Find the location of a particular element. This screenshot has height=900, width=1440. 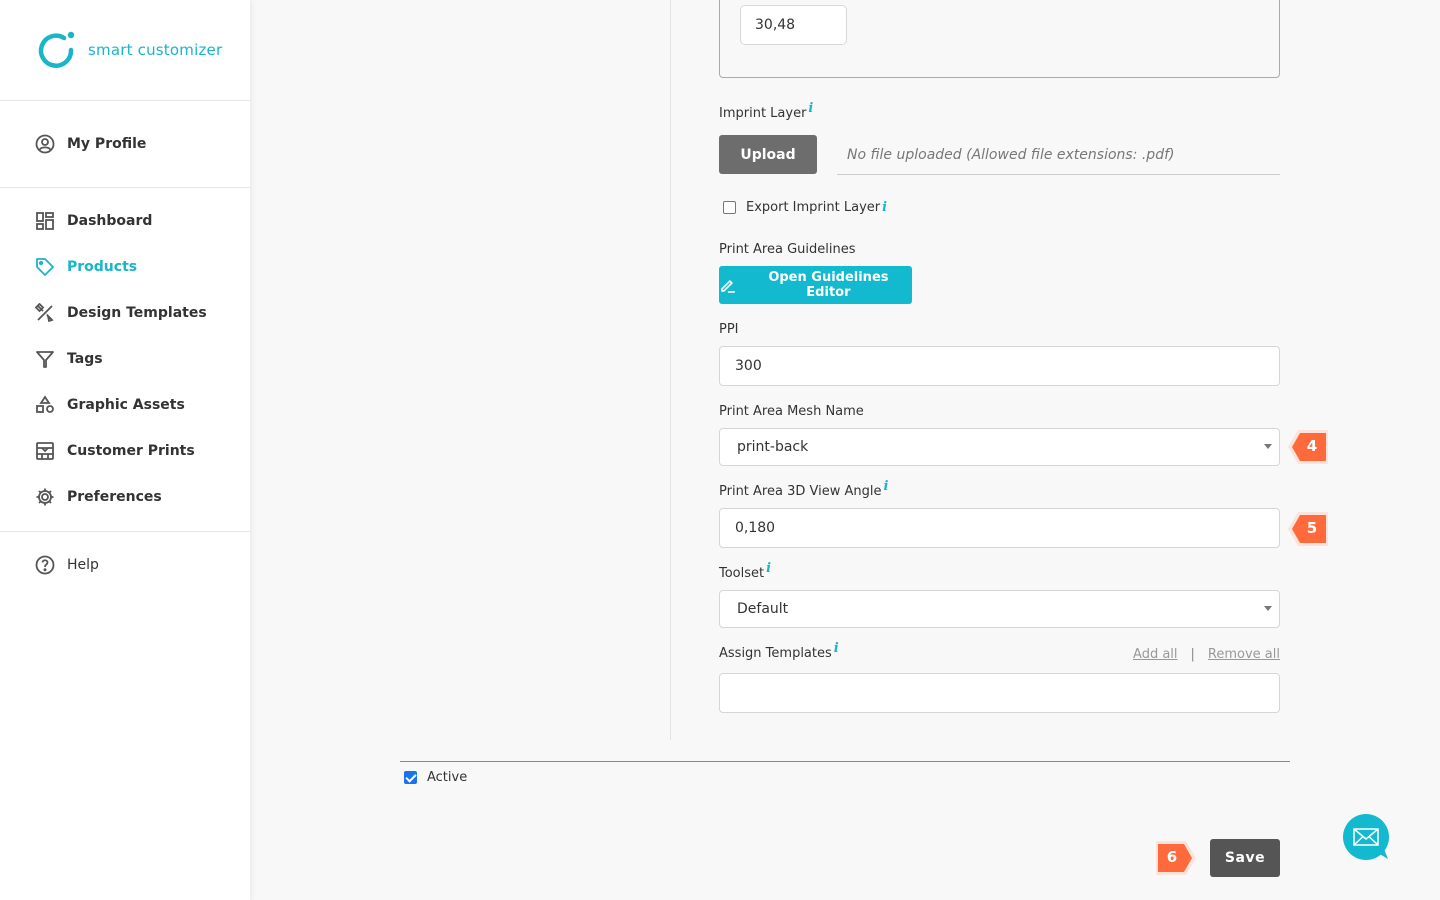

user-circle-icon is located at coordinates (45, 144).